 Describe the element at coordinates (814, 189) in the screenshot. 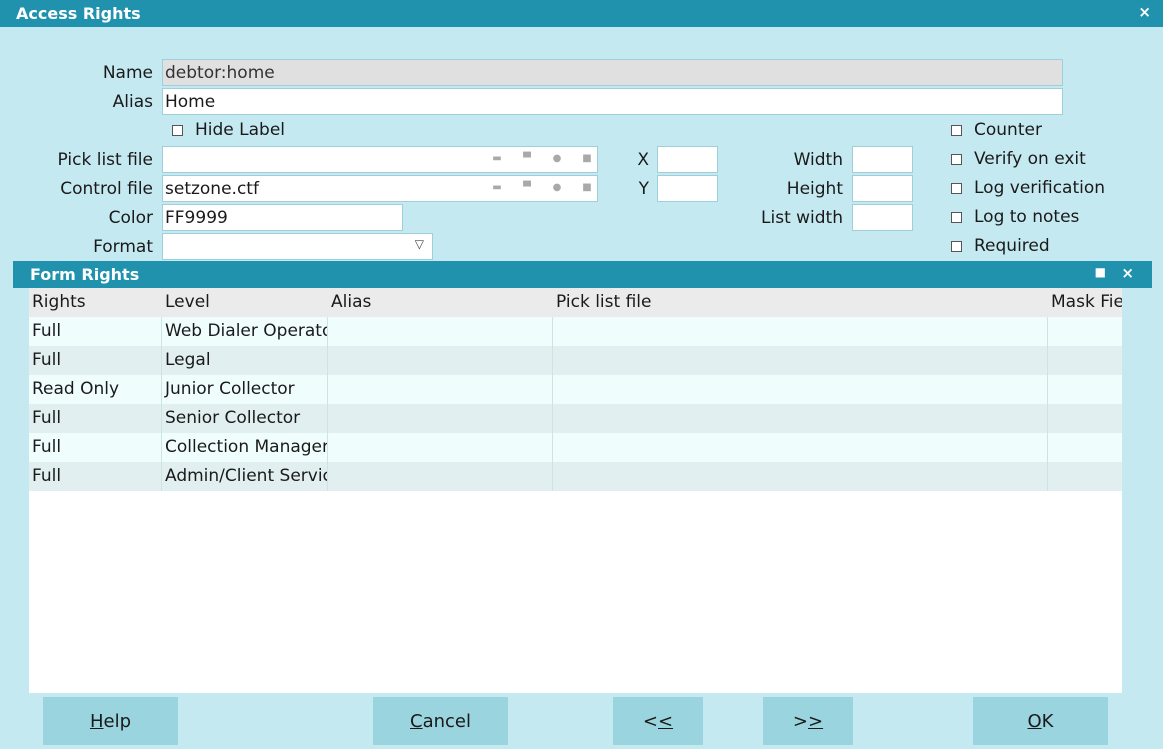

I see `height-label: Height` at that location.